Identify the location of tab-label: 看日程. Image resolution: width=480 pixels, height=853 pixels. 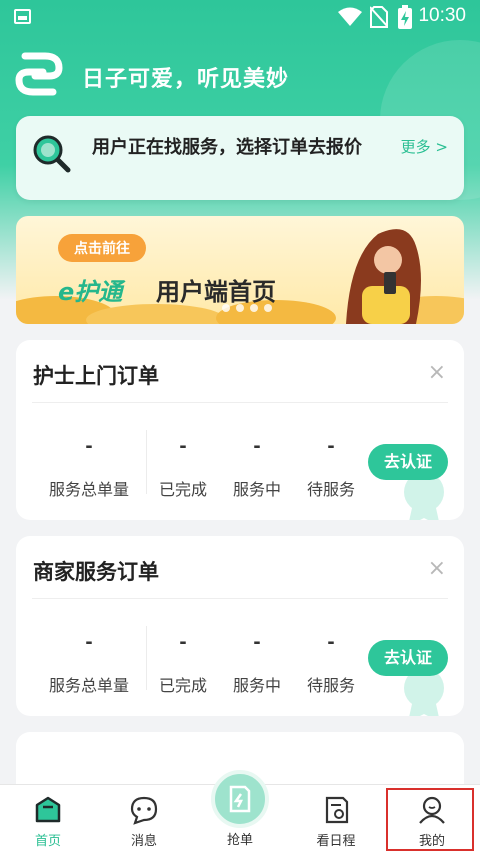
(336, 841).